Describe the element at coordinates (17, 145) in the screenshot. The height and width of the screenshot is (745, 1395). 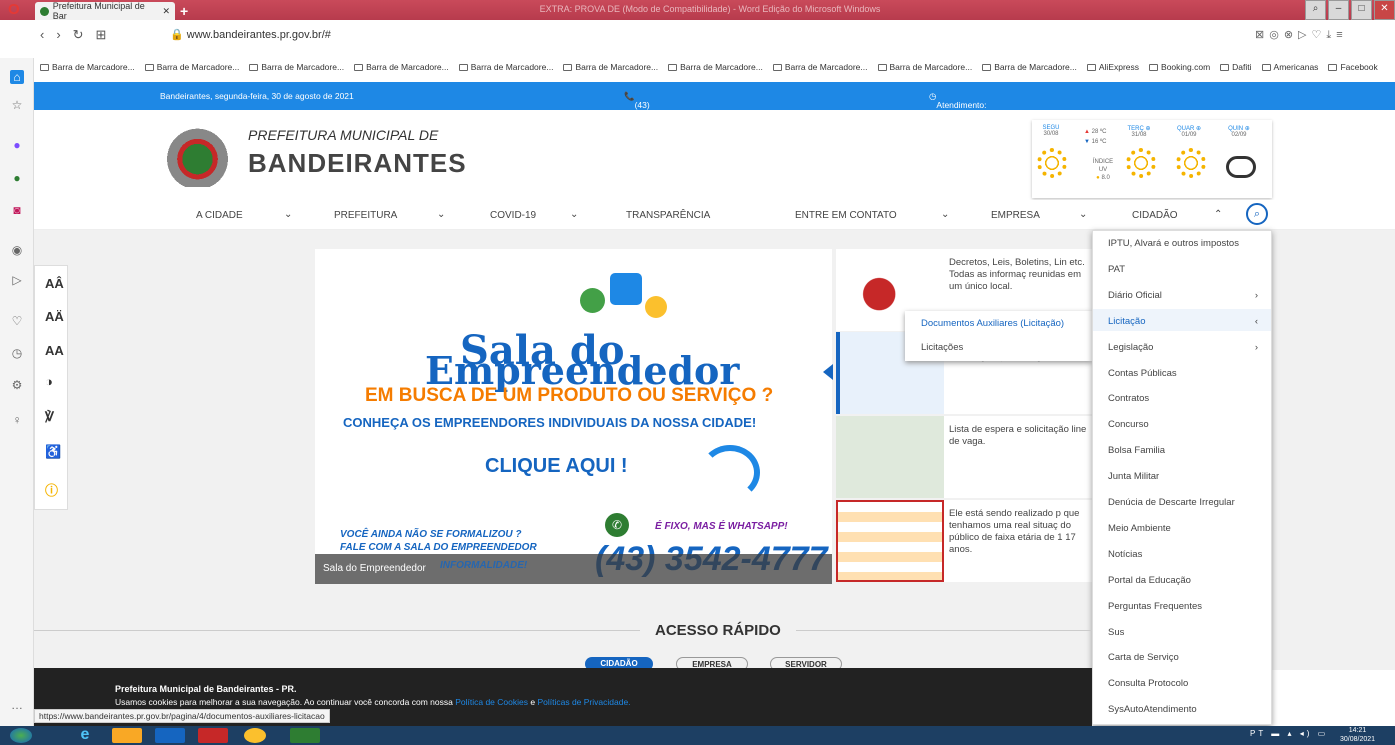
I see `messenger-icon: ●` at that location.